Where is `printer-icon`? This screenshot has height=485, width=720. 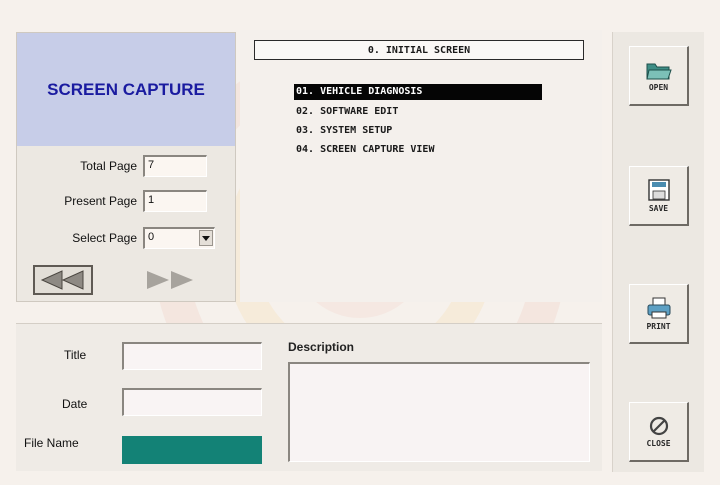
printer-icon is located at coordinates (658, 307).